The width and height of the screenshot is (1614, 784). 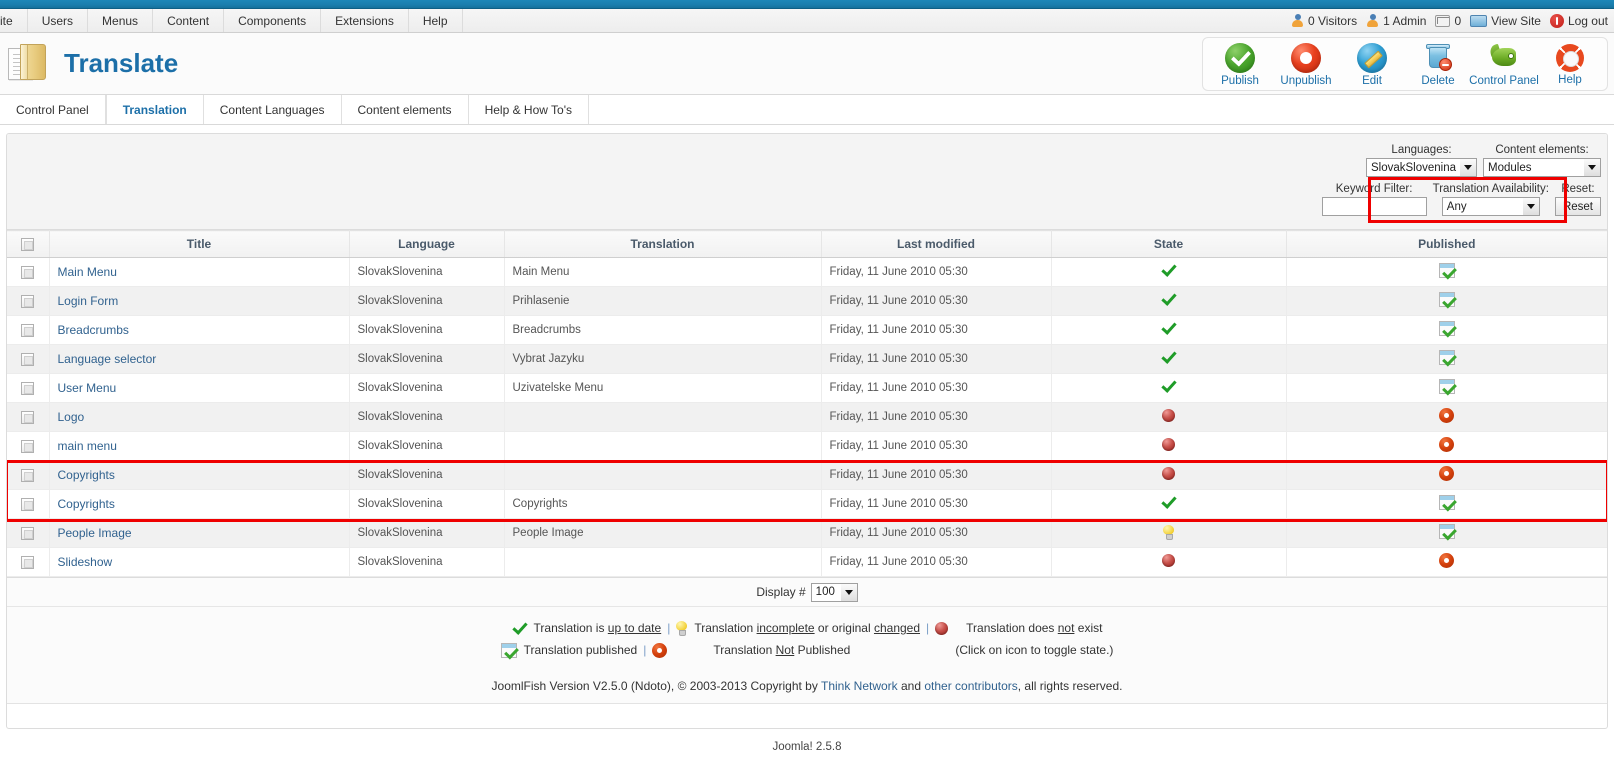 What do you see at coordinates (427, 244) in the screenshot?
I see `column-header-language: Language` at bounding box center [427, 244].